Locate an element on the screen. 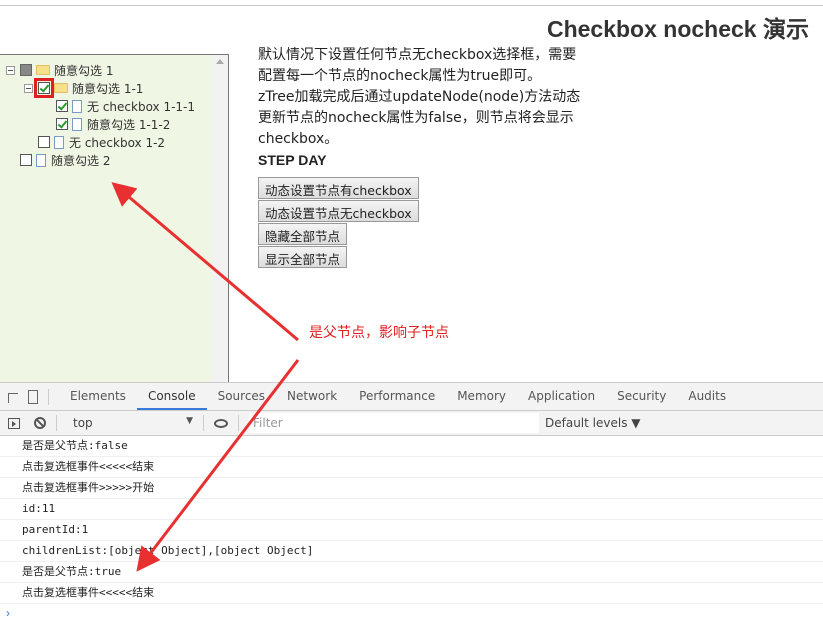  console-log: id:11 is located at coordinates (411, 509).